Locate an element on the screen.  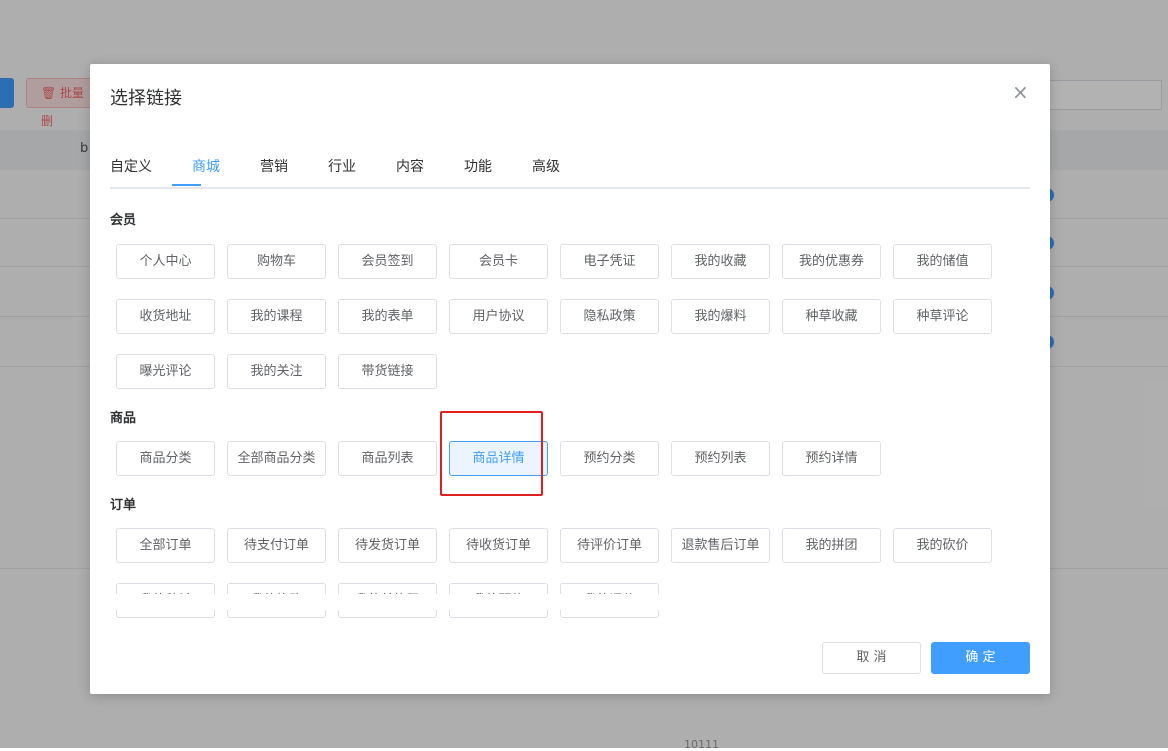
link-option: 种草评论 is located at coordinates (942, 316).